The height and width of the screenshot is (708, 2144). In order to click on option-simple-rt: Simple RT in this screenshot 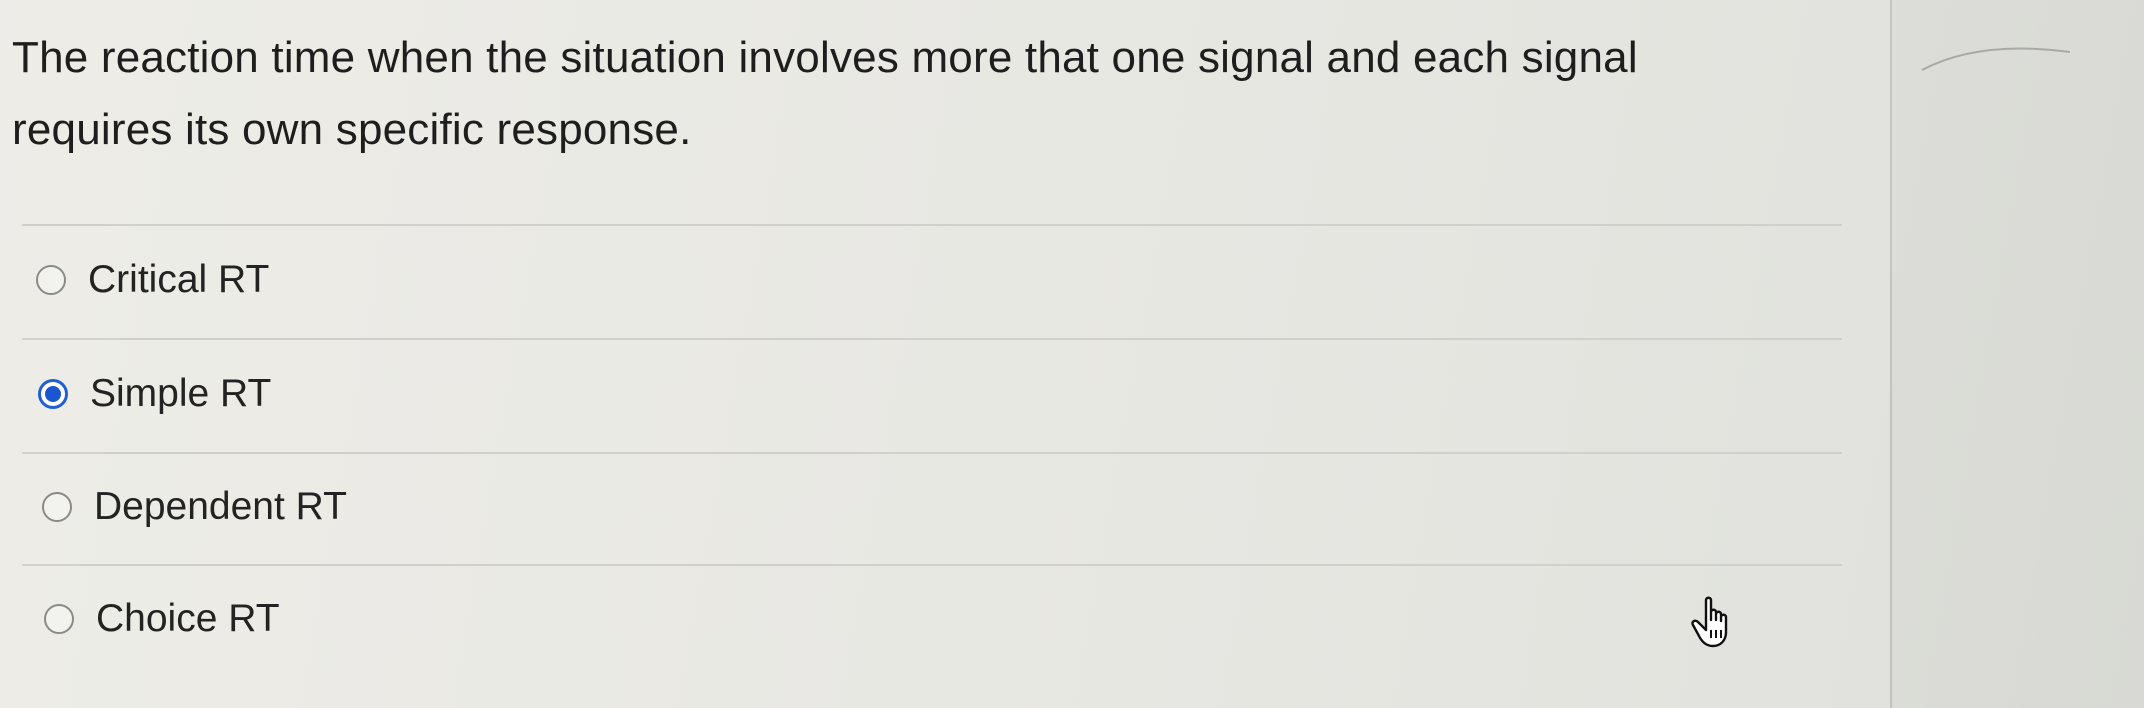, I will do `click(154, 394)`.